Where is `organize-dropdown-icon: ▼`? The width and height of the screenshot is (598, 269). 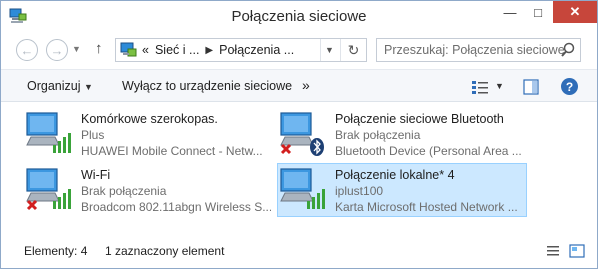
organize-dropdown-icon: ▼ is located at coordinates (88, 87).